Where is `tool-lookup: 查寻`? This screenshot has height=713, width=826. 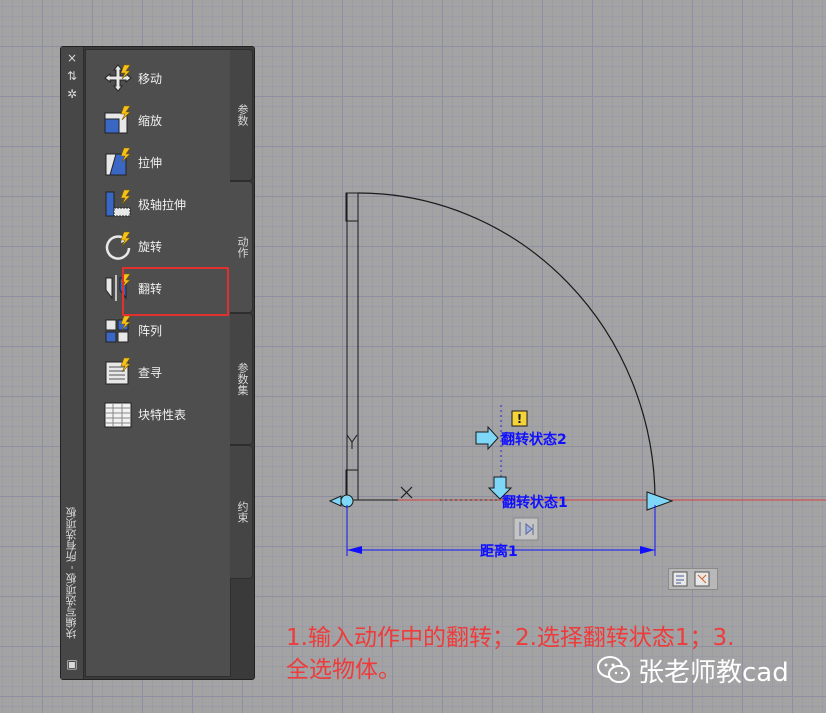 tool-lookup: 查寻 is located at coordinates (165, 372).